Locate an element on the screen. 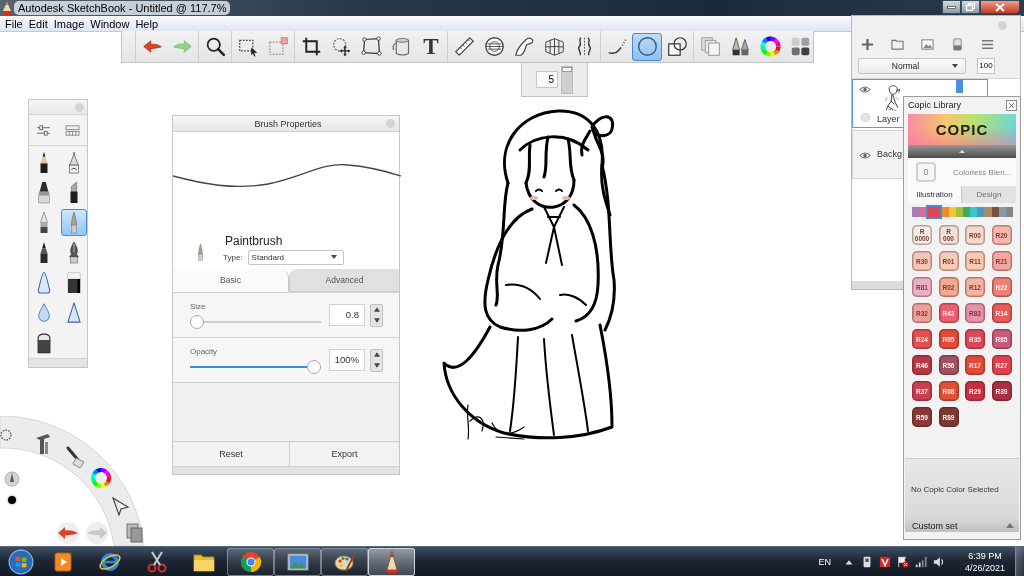  status-text: No Copic Color Selected is located at coordinates (955, 489).